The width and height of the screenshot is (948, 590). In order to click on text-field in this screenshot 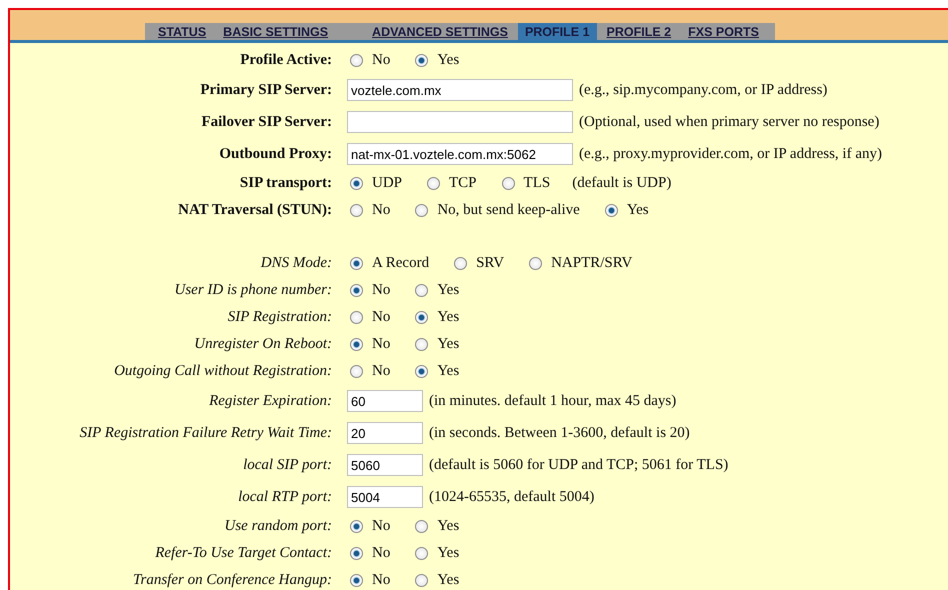, I will do `click(460, 122)`.